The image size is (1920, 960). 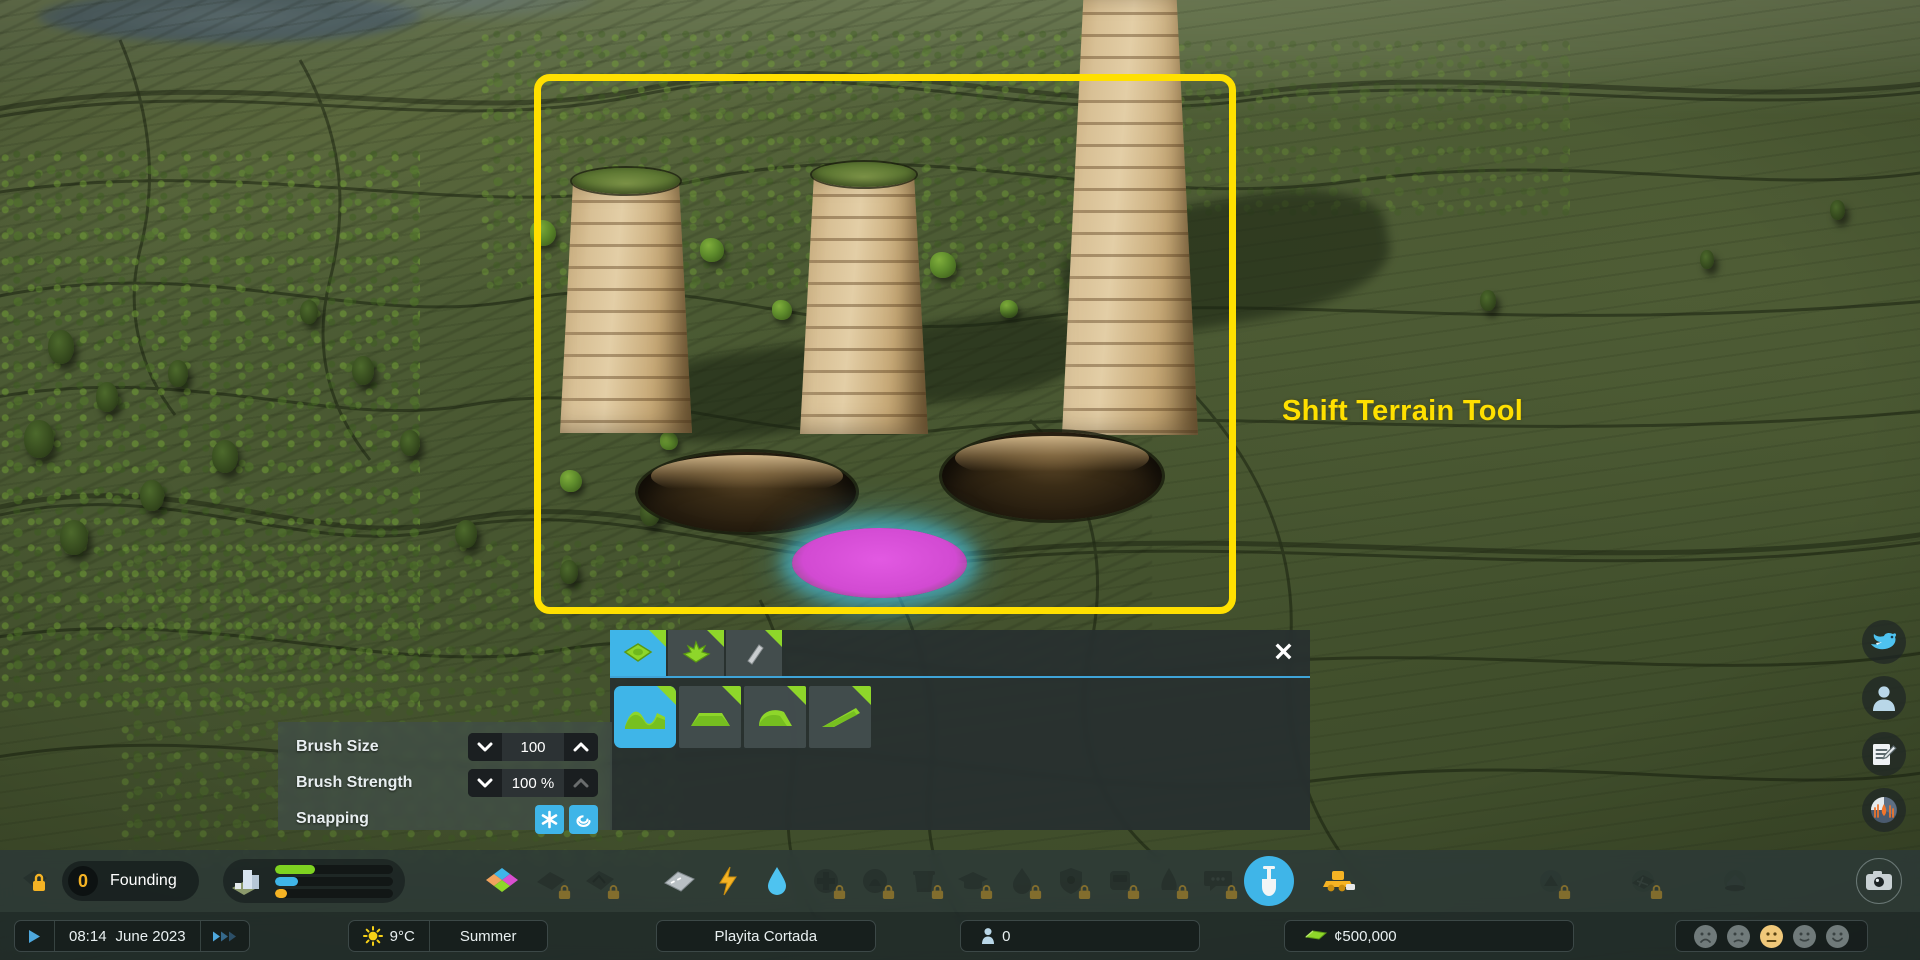 I want to click on path-tab, so click(x=754, y=653).